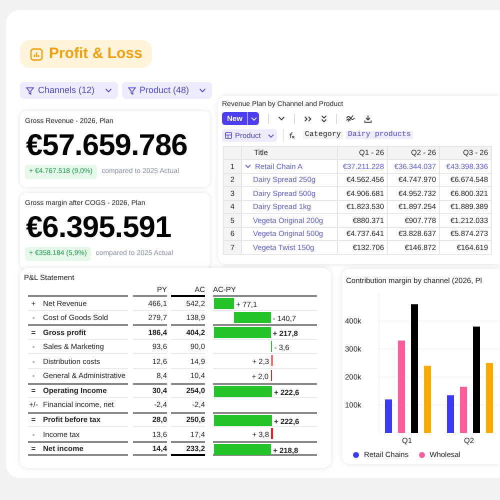 Image resolution: width=500 pixels, height=500 pixels. Describe the element at coordinates (95, 54) in the screenshot. I see `page-title: Profit & Loss` at that location.